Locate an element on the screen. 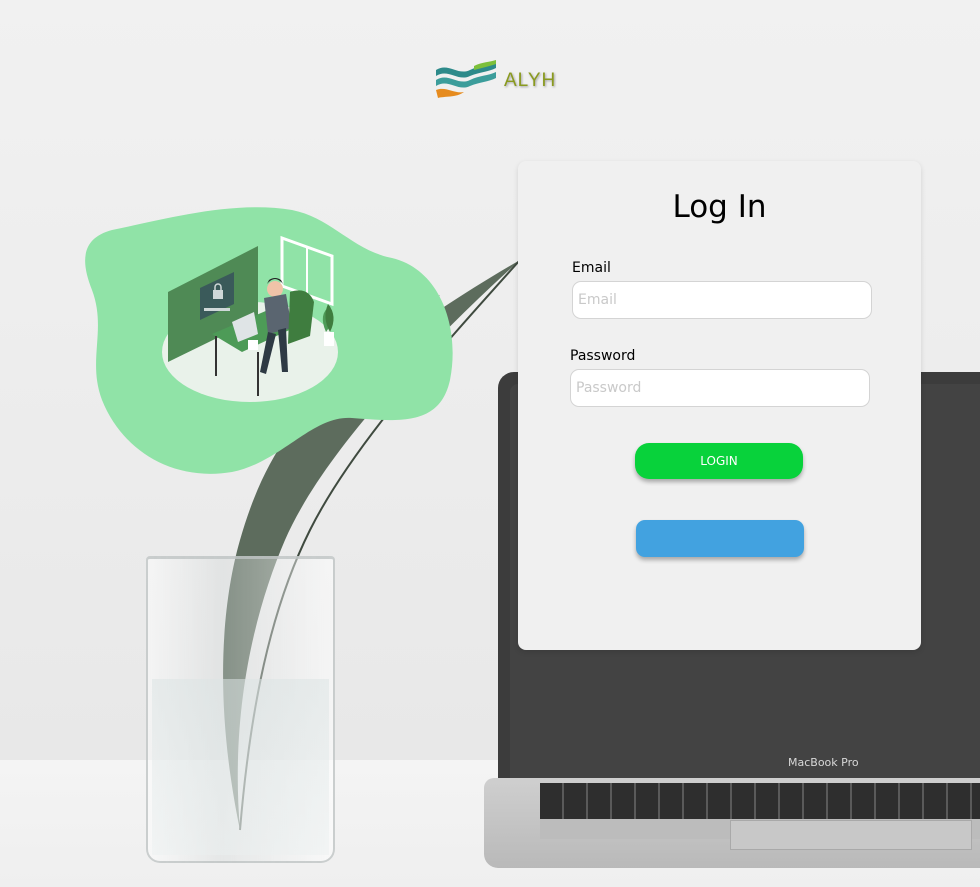 The width and height of the screenshot is (980, 887). brand-name: ALYH is located at coordinates (530, 80).